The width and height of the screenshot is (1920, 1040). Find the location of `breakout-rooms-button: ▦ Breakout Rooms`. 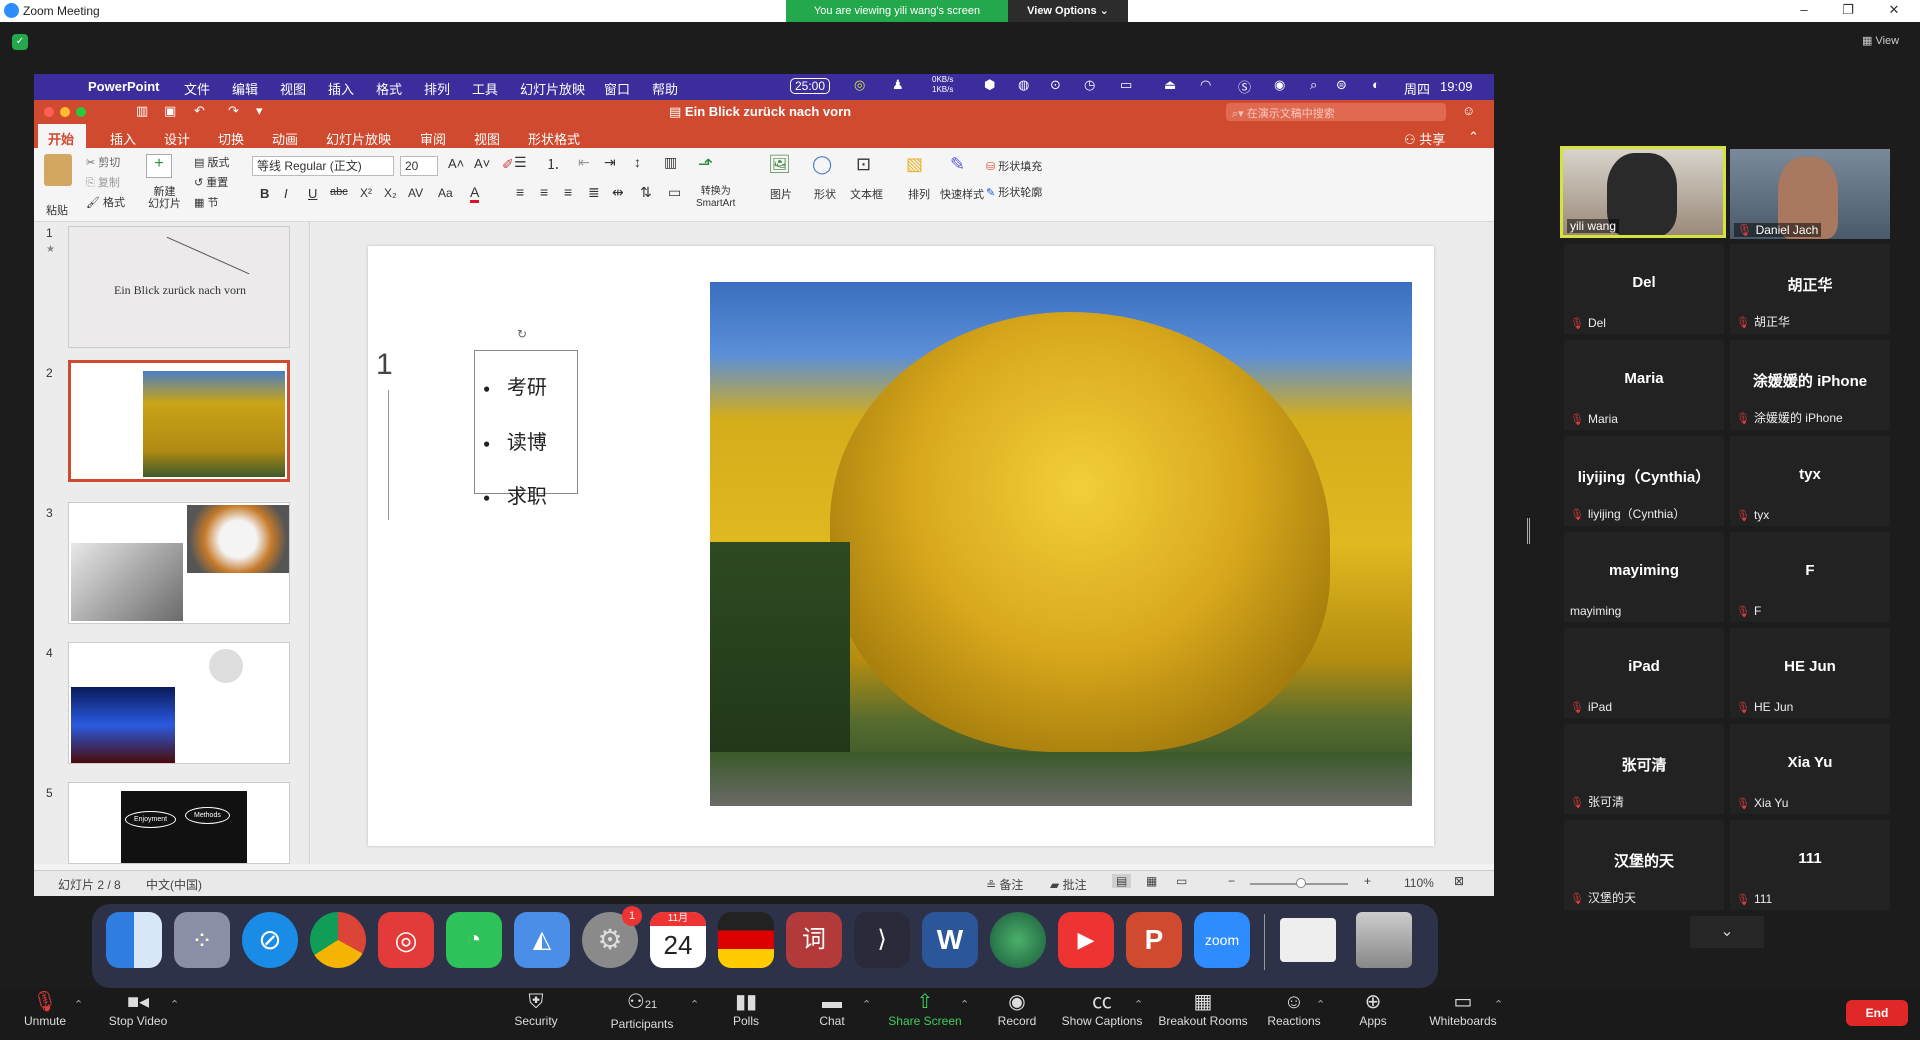

breakout-rooms-button: ▦ Breakout Rooms is located at coordinates (1203, 1009).